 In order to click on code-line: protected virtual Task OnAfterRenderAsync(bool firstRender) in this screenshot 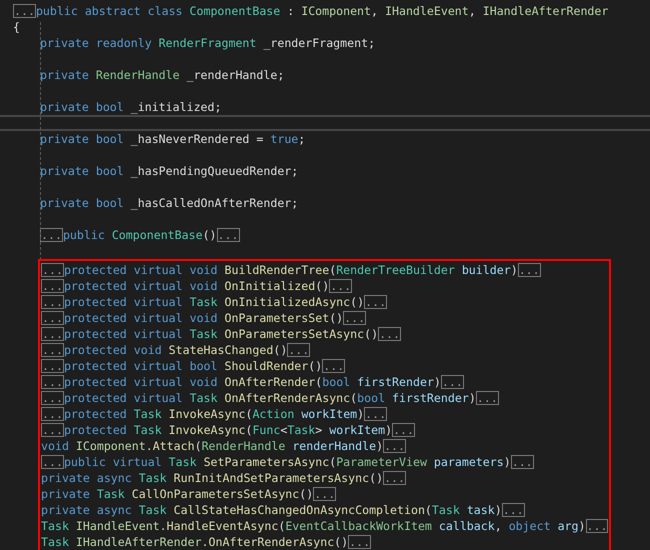, I will do `click(270, 398)`.